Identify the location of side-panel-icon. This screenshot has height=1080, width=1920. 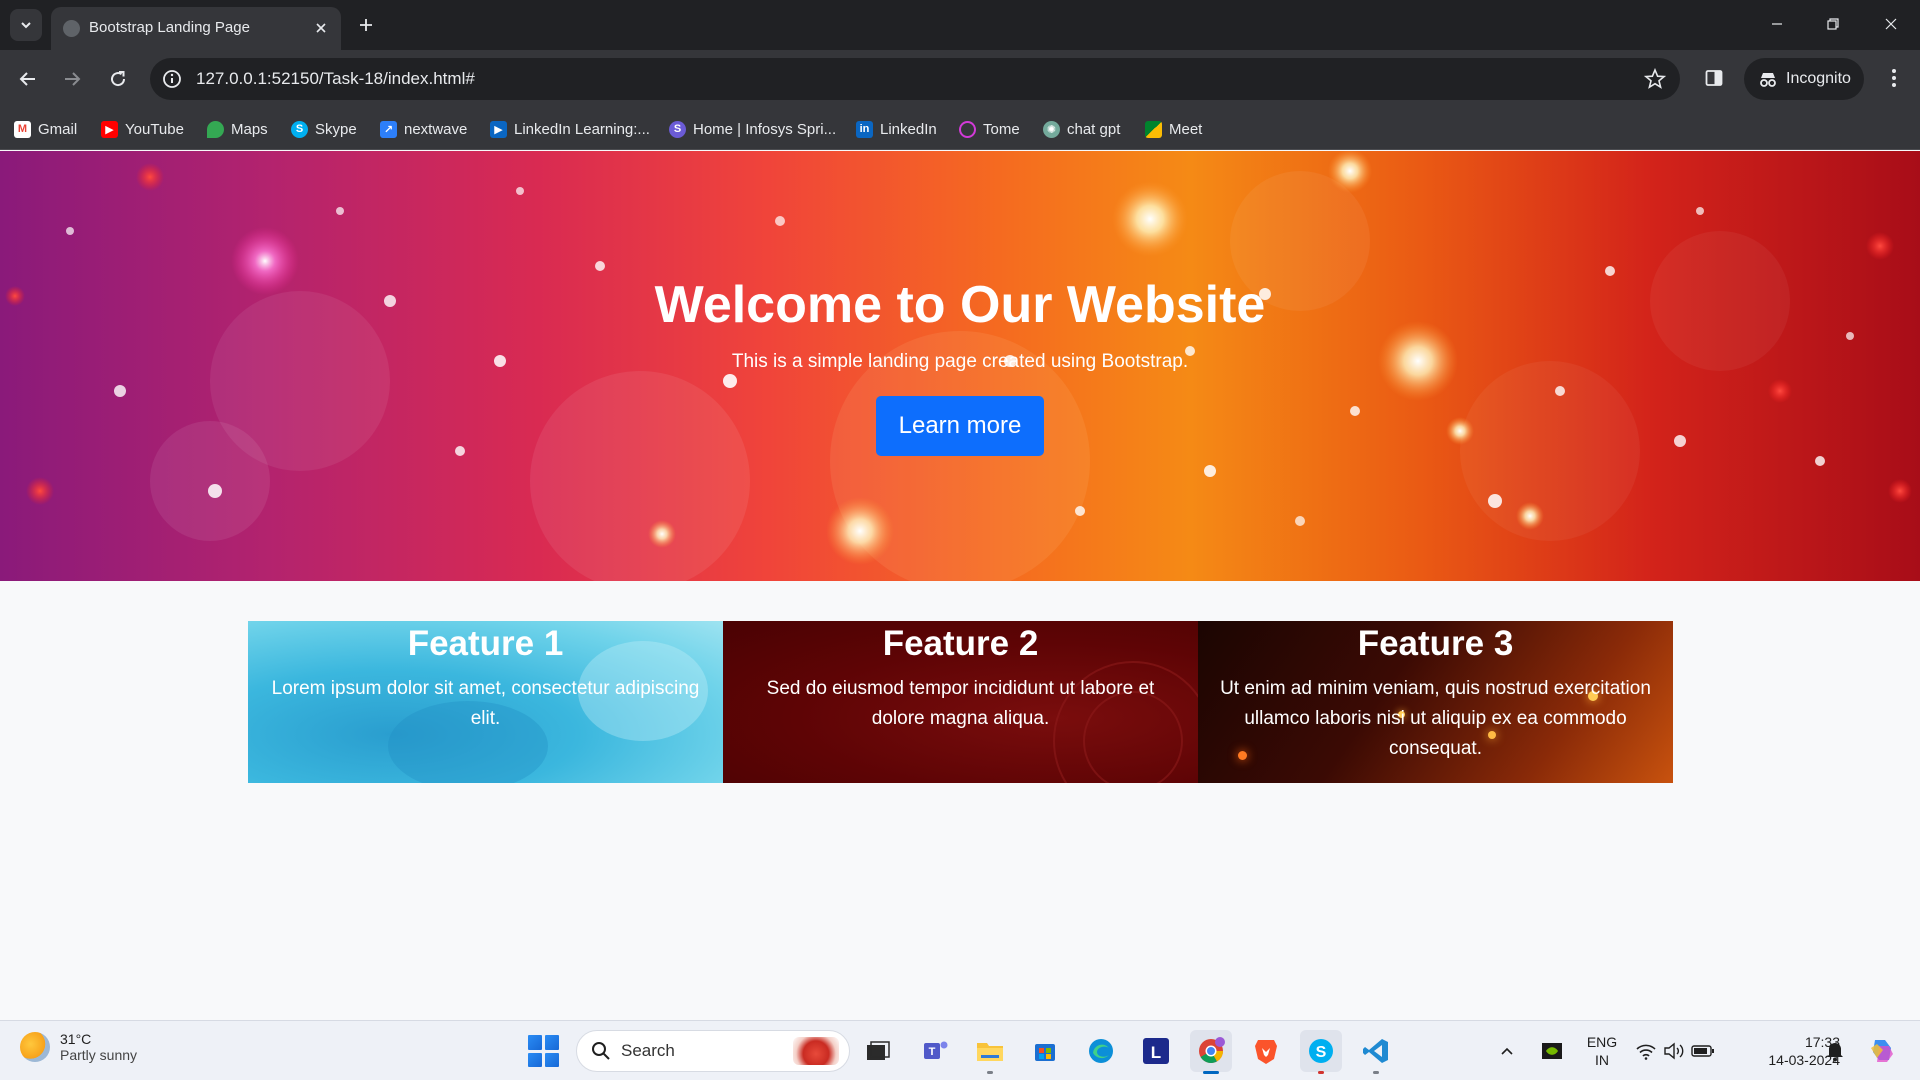
(1714, 78).